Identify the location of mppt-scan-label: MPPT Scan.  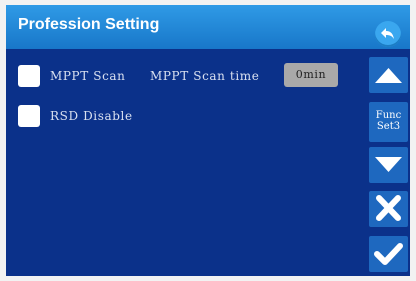
(88, 76).